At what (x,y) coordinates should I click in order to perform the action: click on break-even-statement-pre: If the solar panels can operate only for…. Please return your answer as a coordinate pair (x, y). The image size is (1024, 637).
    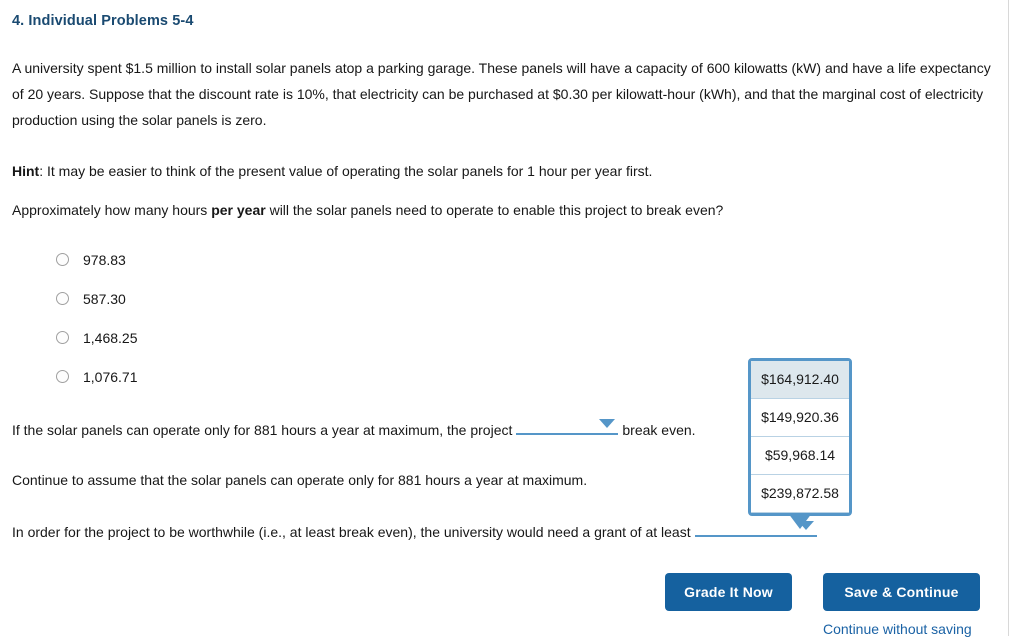
    Looking at the image, I should click on (262, 430).